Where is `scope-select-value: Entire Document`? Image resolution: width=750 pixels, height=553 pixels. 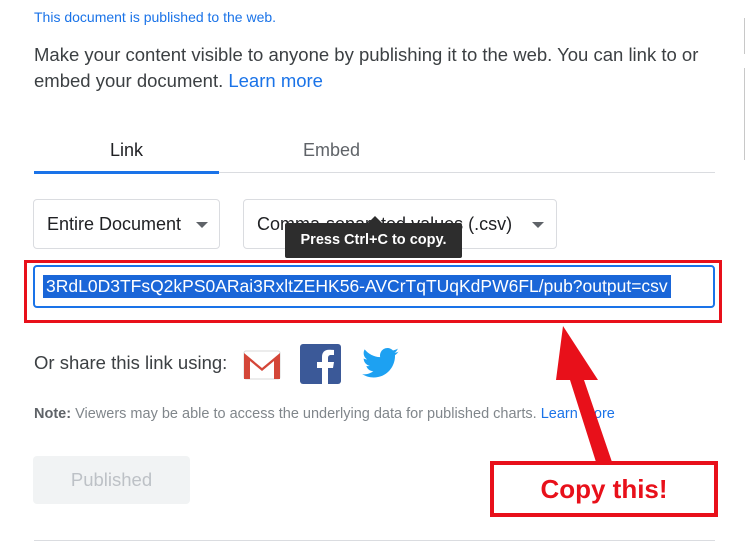 scope-select-value: Entire Document is located at coordinates (114, 224).